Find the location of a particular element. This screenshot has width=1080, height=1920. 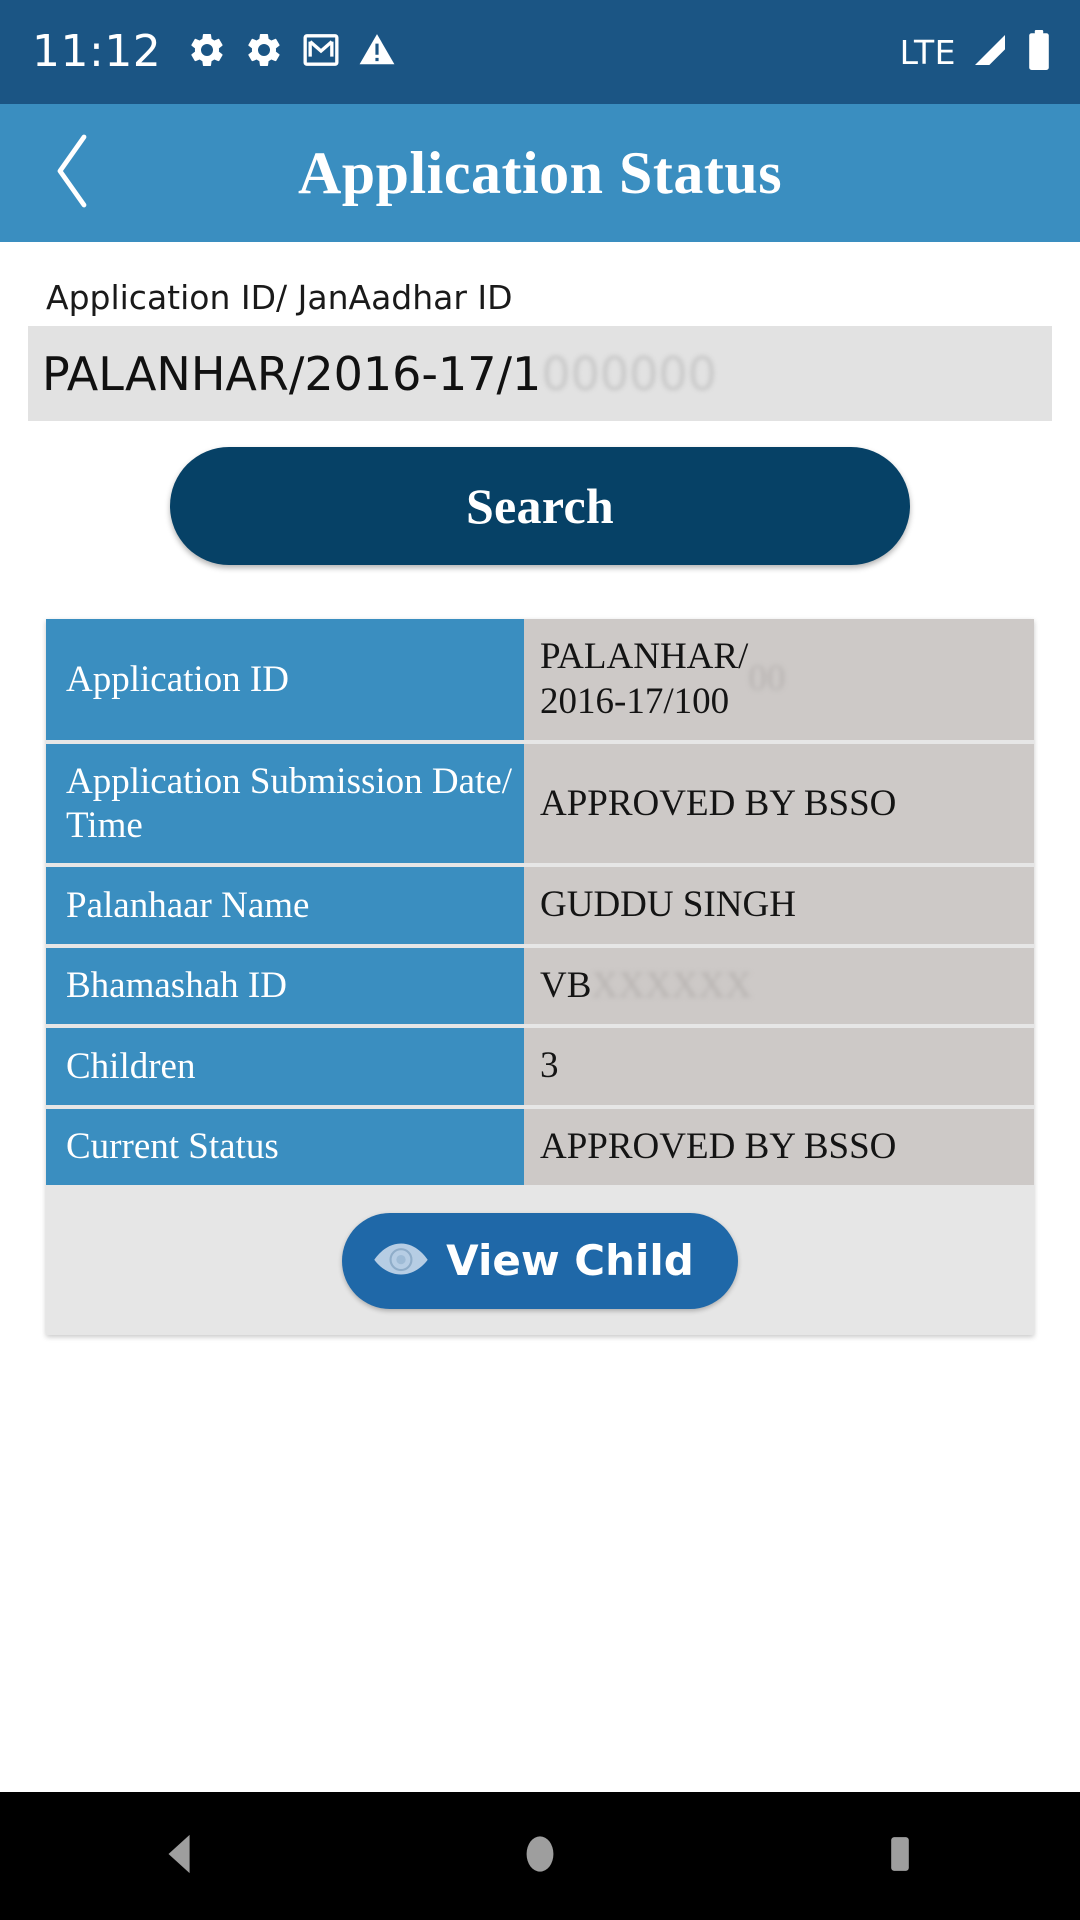

warning-triangle-icon is located at coordinates (377, 52).